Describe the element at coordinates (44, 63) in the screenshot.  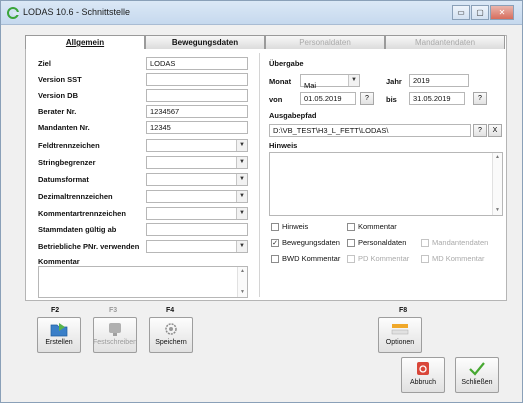
I see `ziel-label: Ziel` at that location.